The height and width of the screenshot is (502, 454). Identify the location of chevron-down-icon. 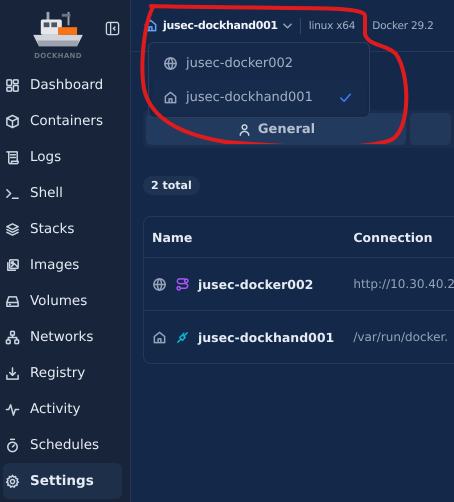
(287, 25).